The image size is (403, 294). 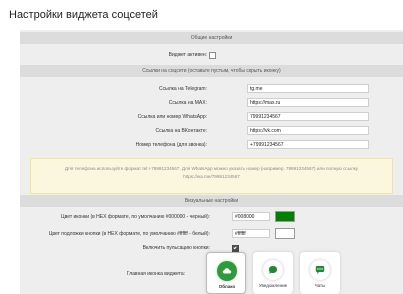 What do you see at coordinates (187, 55) in the screenshot?
I see `widget-active-label: Виджет активен:` at bounding box center [187, 55].